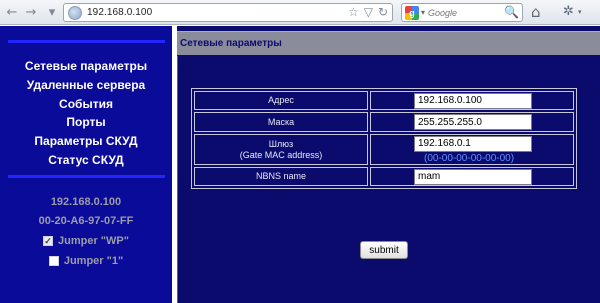 The image size is (600, 303). What do you see at coordinates (388, 43) in the screenshot?
I see `main-header: Сетевые параметры` at bounding box center [388, 43].